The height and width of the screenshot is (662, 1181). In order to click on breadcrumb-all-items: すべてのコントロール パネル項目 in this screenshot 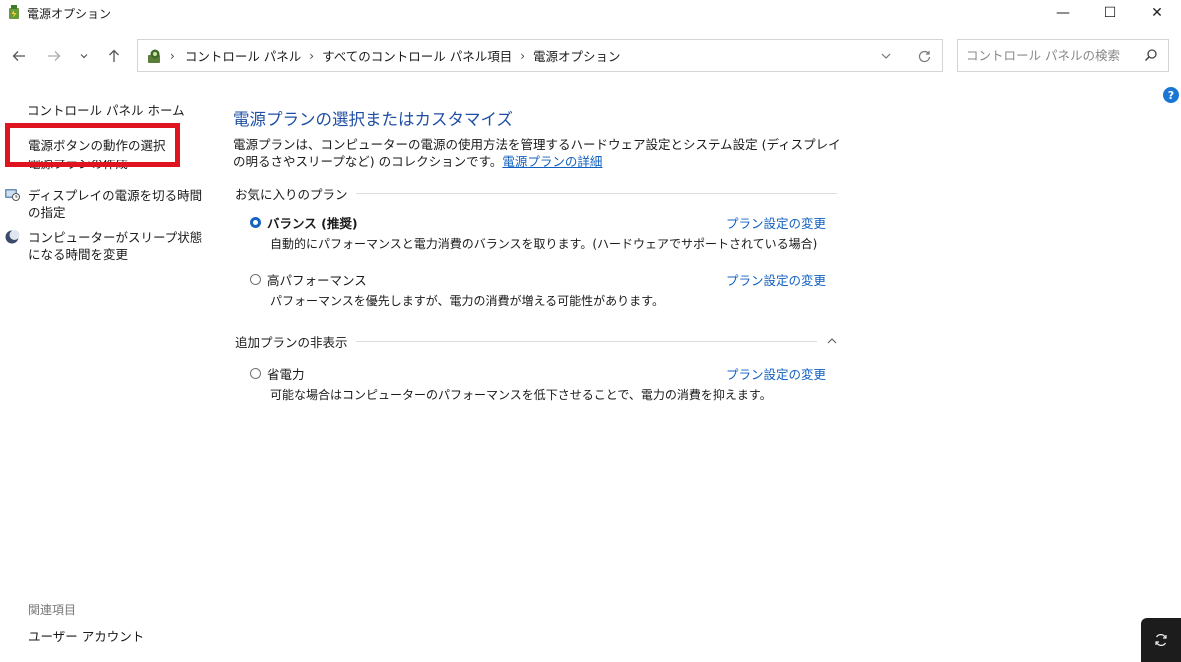, I will do `click(417, 55)`.